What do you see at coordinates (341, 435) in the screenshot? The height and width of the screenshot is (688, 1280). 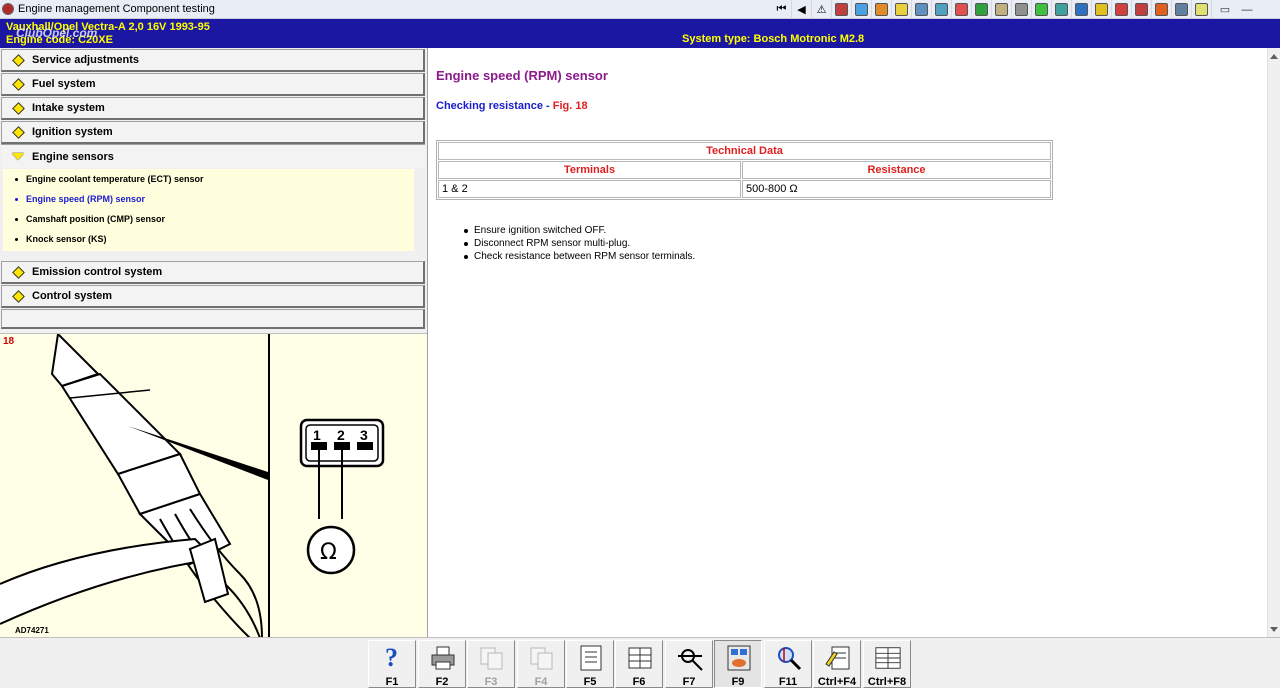 I see `pin-2-label: 2` at bounding box center [341, 435].